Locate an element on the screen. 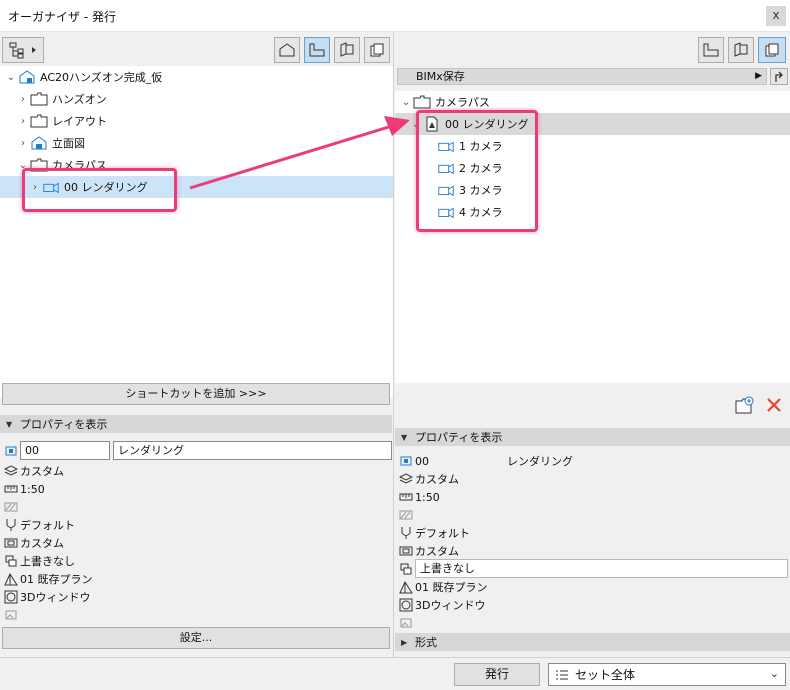 Image resolution: width=790 pixels, height=690 pixels. close-button: x is located at coordinates (776, 16).